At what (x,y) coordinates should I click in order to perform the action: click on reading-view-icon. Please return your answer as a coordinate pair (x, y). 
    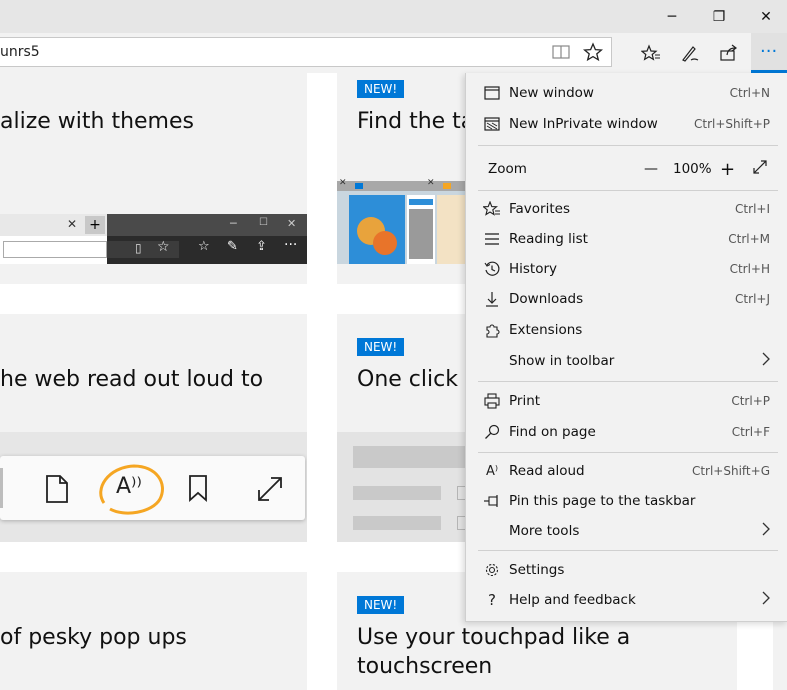
    Looking at the image, I should click on (561, 54).